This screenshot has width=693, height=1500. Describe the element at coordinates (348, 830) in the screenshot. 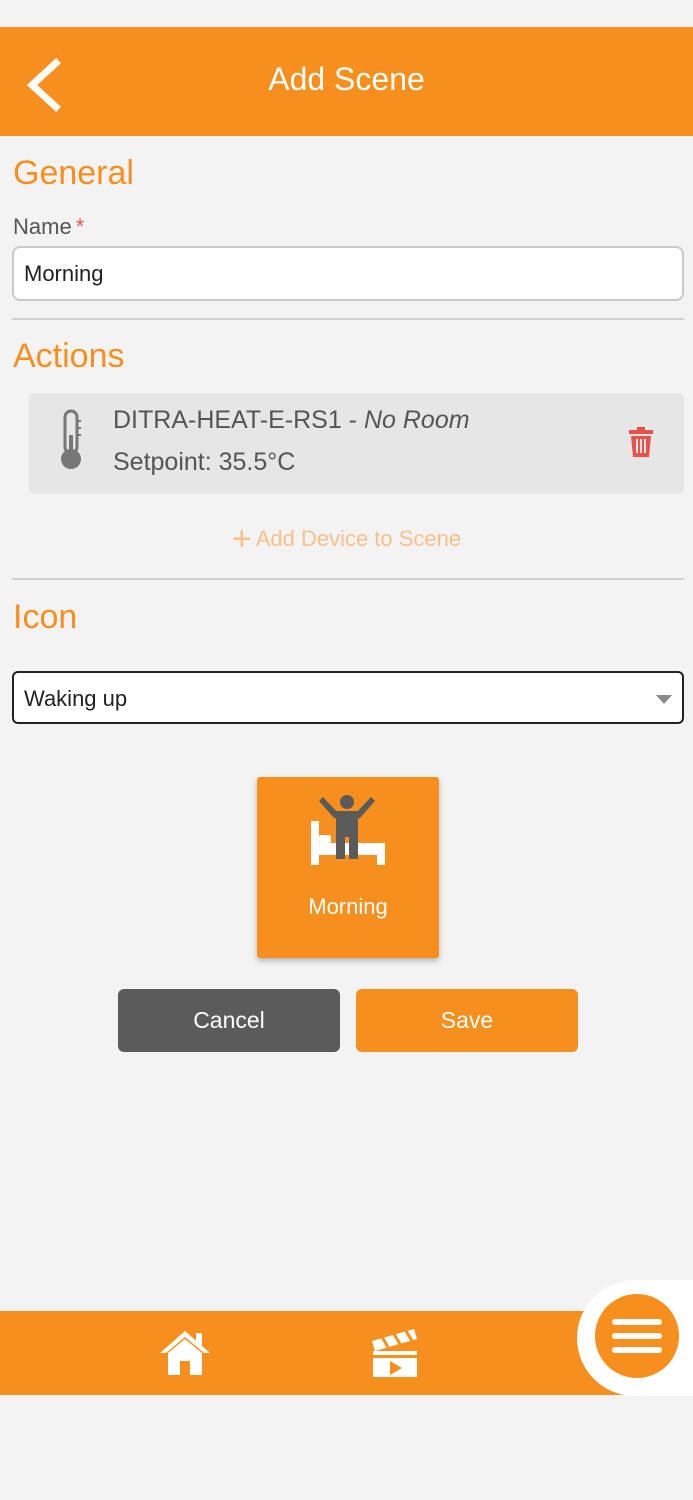

I see `waking-up-icon` at that location.